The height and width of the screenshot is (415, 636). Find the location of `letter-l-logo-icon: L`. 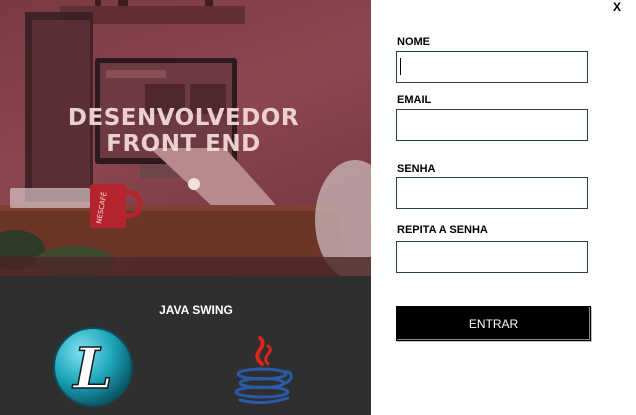

letter-l-logo-icon: L is located at coordinates (93, 367).